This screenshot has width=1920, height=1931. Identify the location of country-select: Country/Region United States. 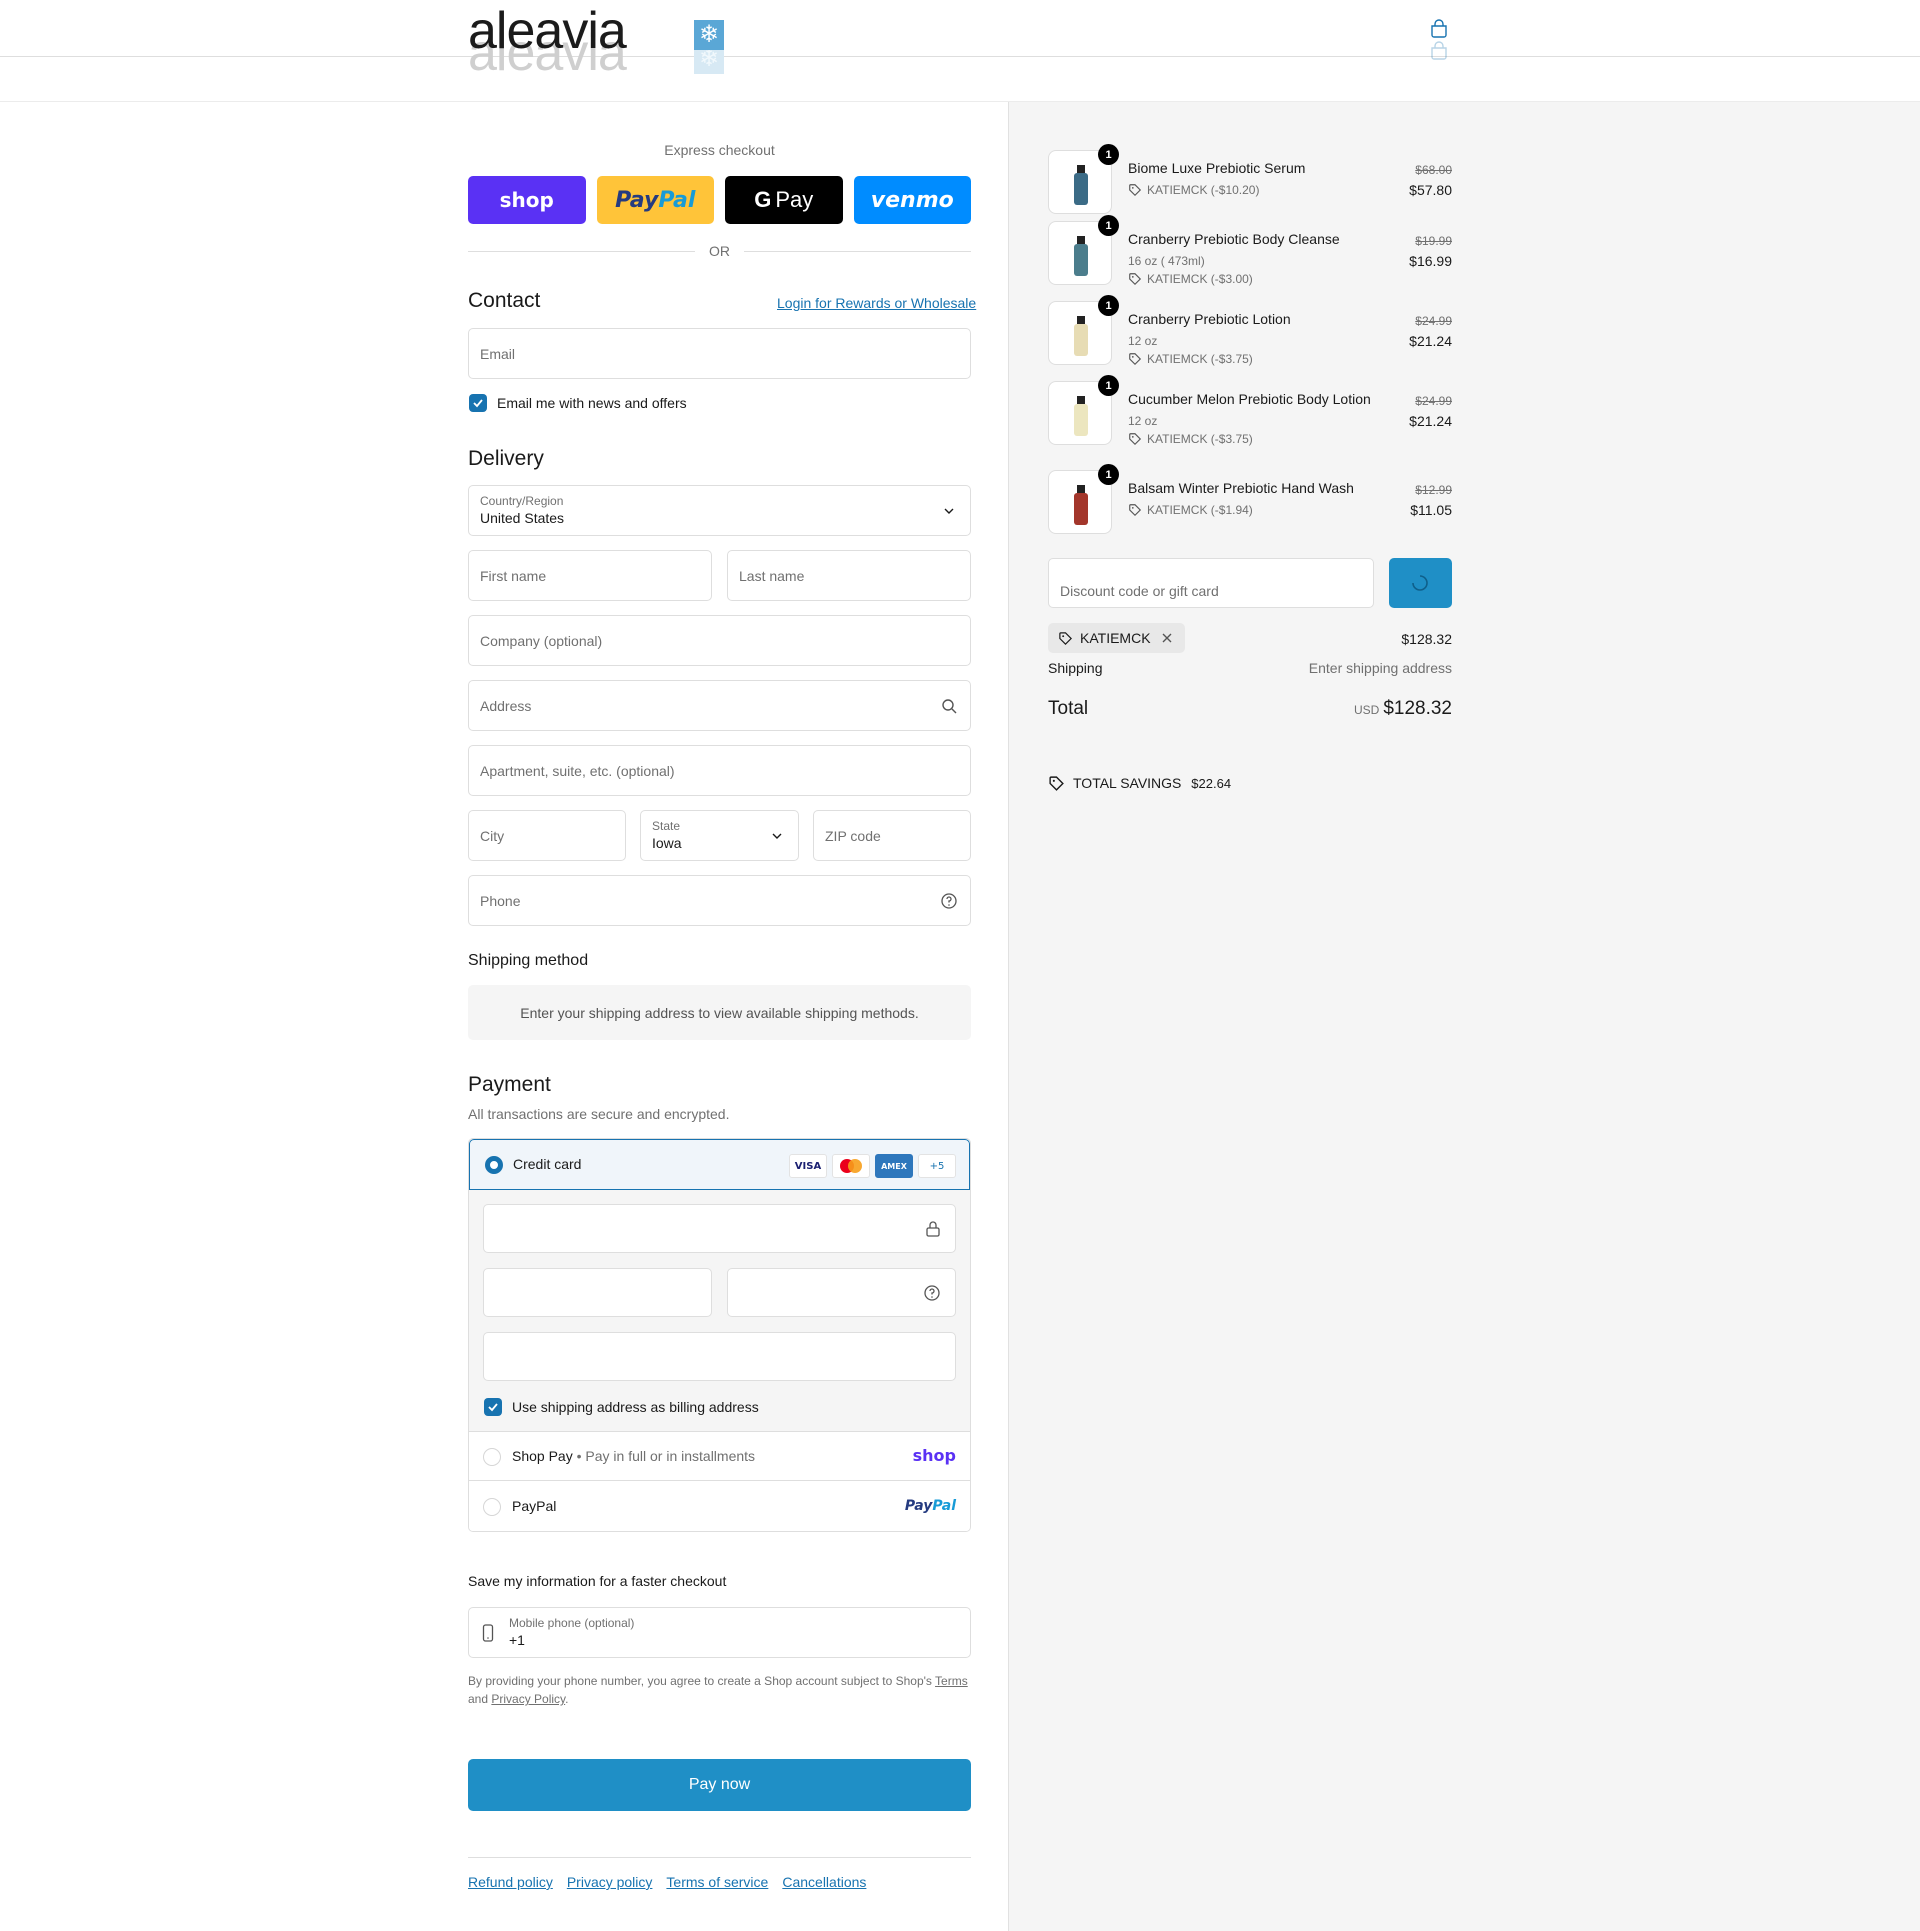
(719, 510).